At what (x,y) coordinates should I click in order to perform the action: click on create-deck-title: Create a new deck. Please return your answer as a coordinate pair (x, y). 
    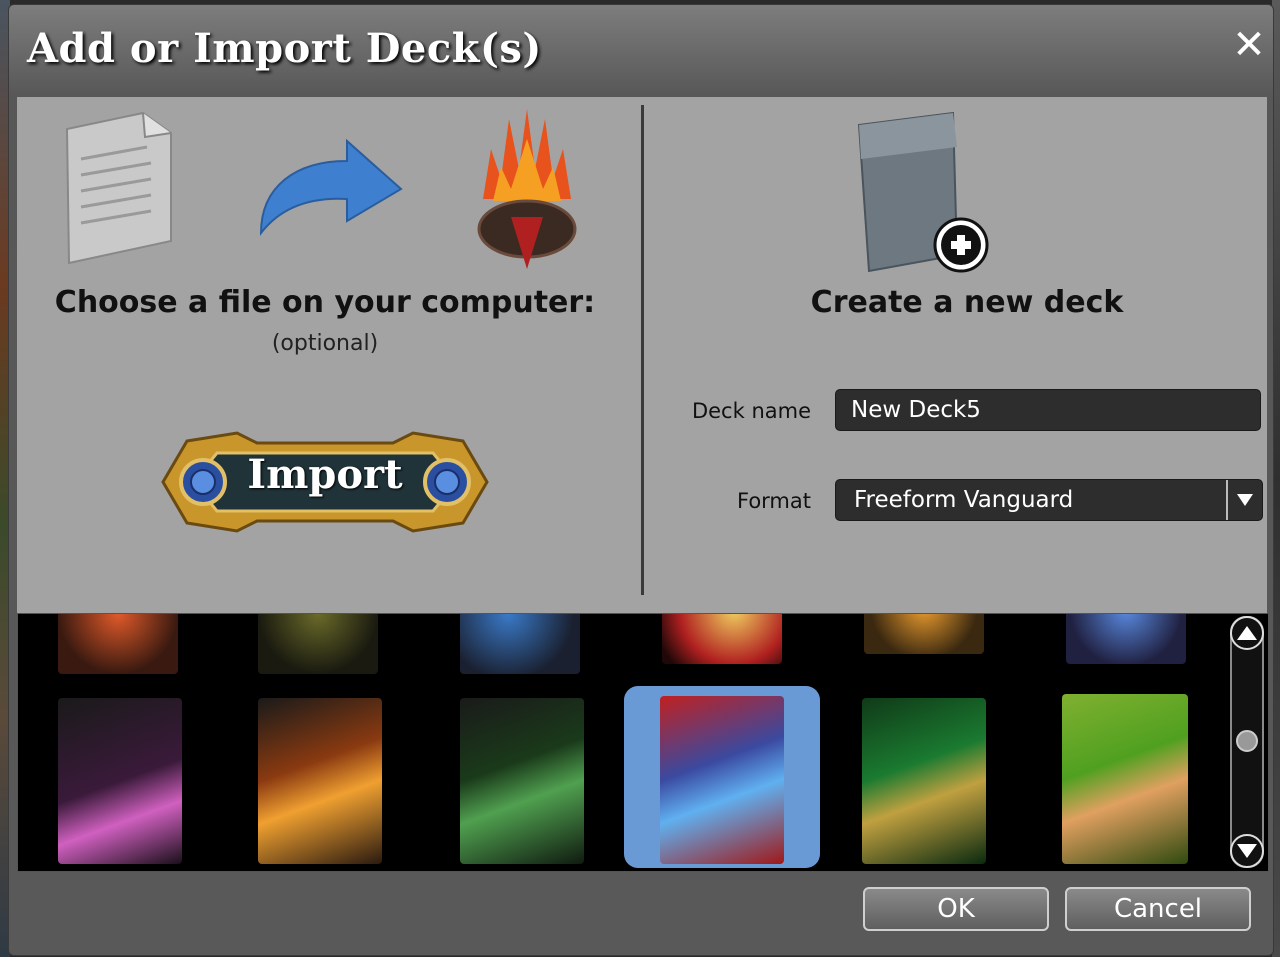
    Looking at the image, I should click on (967, 302).